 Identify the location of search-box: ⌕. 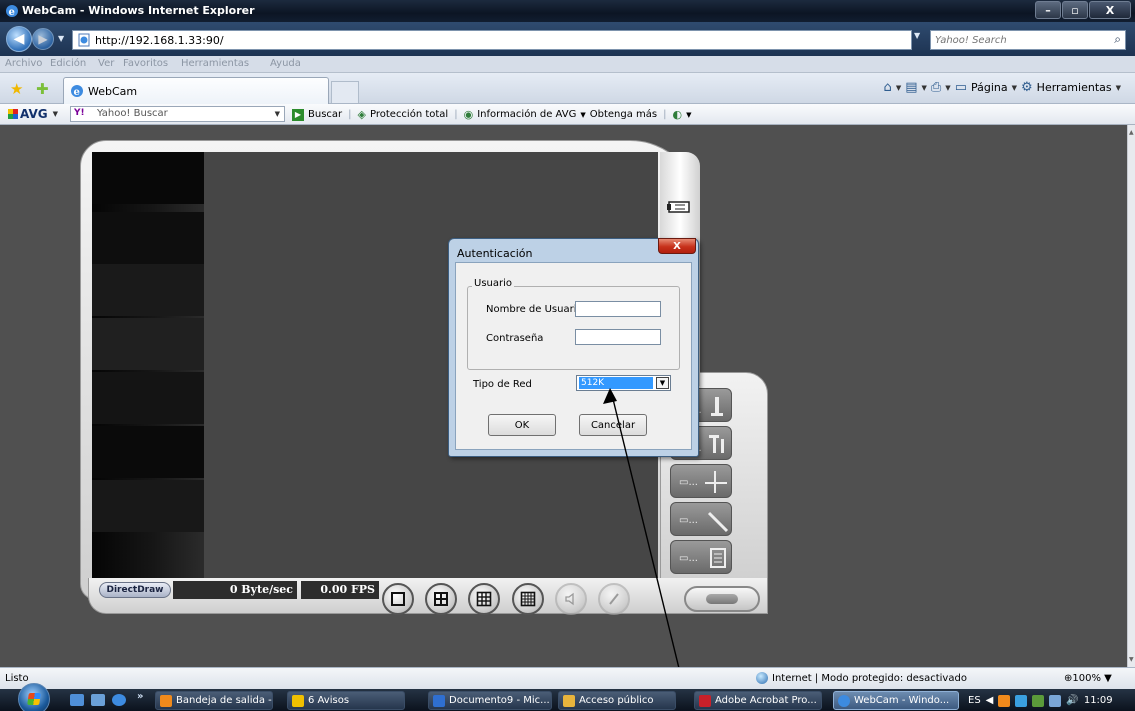
(1028, 40).